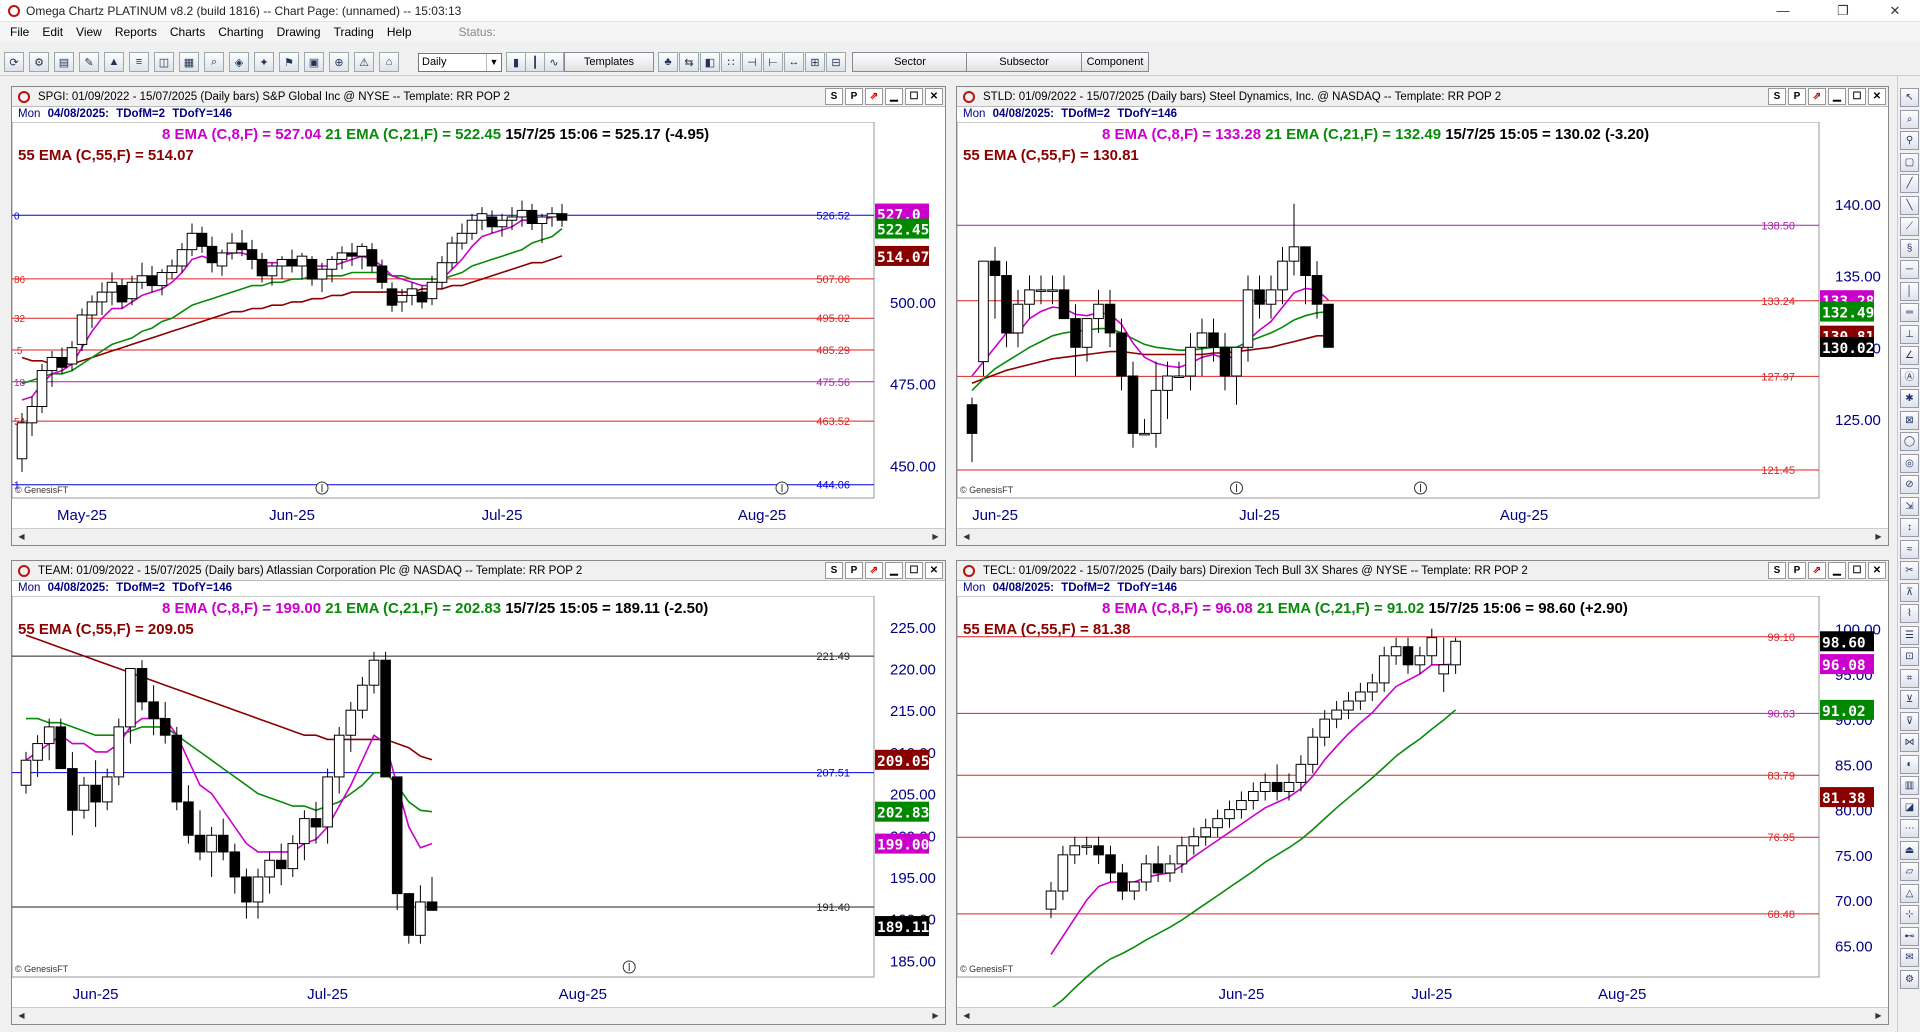  What do you see at coordinates (1909, 527) in the screenshot?
I see `extend-icon: ↕` at bounding box center [1909, 527].